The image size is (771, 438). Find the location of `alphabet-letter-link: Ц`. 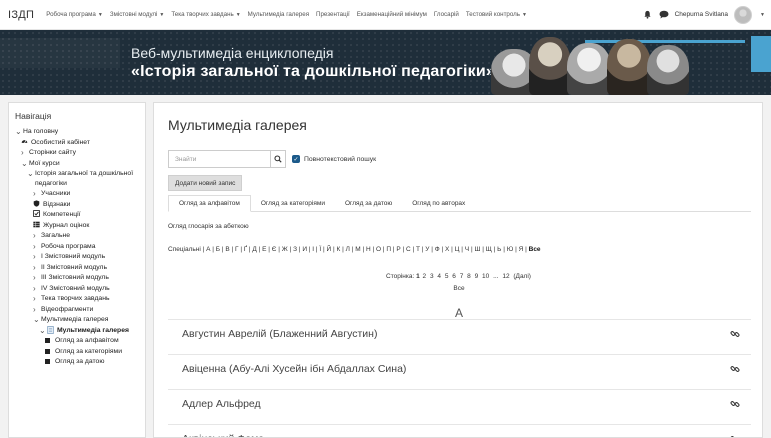

alphabet-letter-link: Ц is located at coordinates (457, 249).